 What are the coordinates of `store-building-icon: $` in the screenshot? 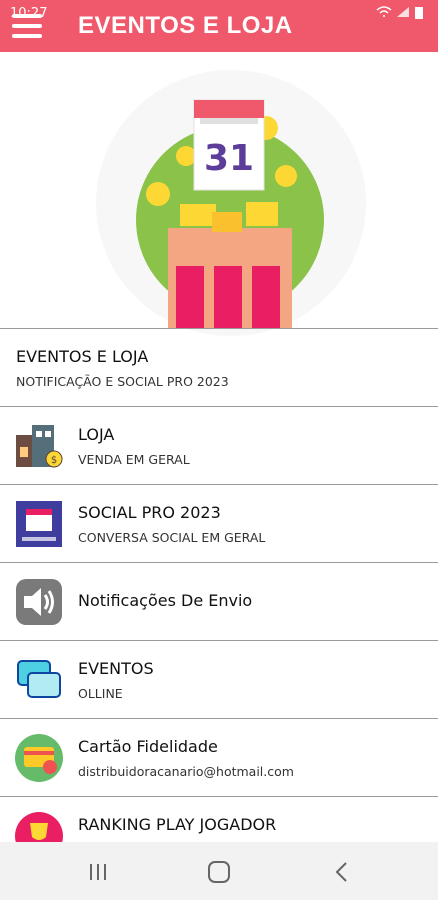 It's located at (39, 446).